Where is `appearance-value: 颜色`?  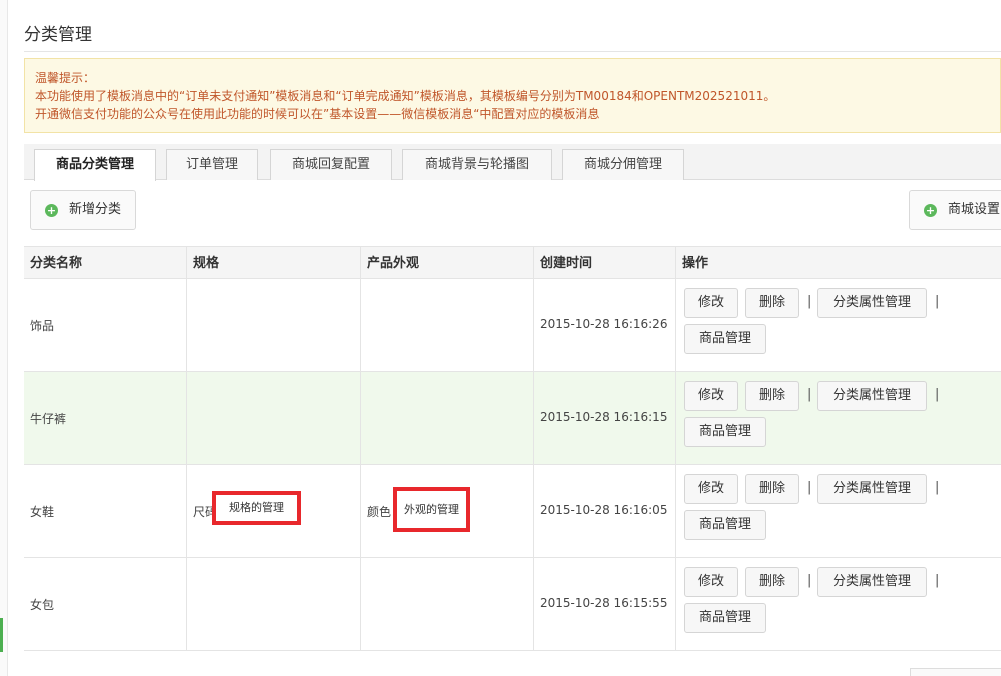 appearance-value: 颜色 is located at coordinates (379, 512).